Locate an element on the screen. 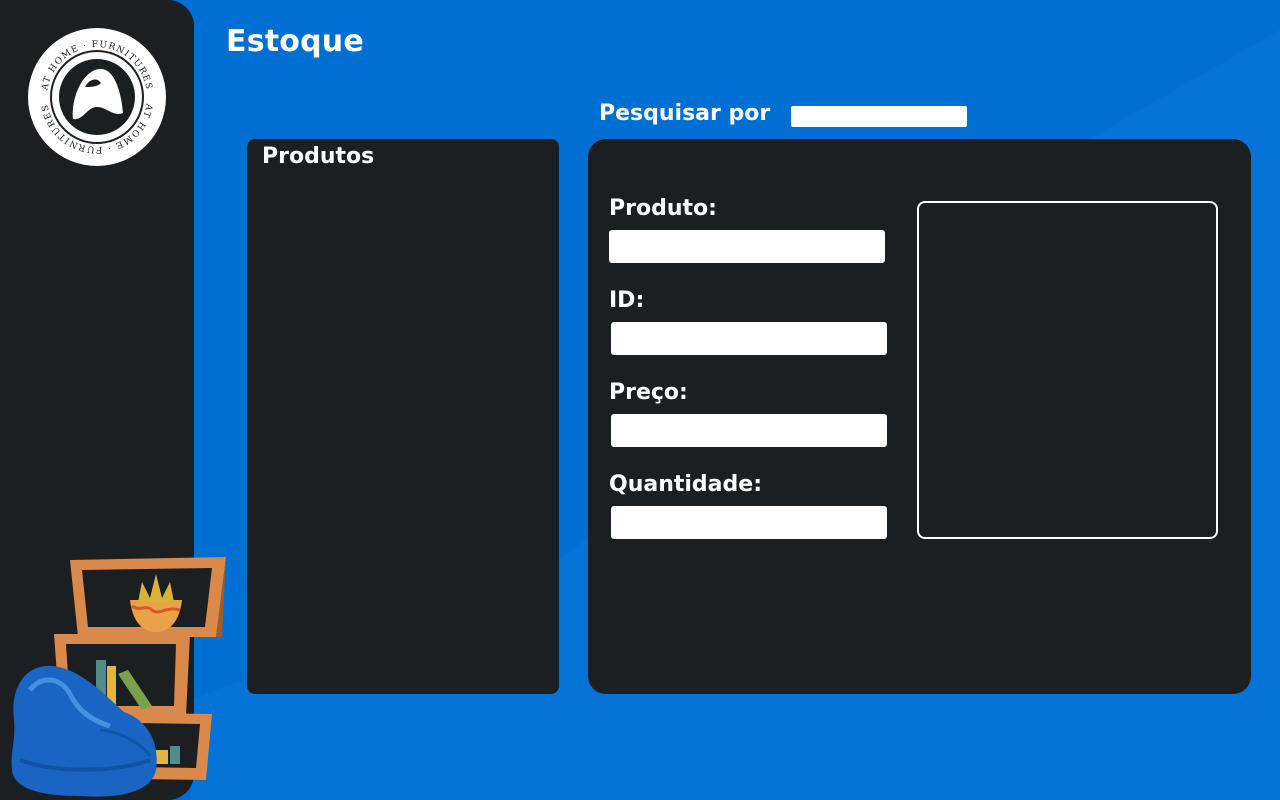 The image size is (1280, 800). page-title: Estoque is located at coordinates (295, 41).